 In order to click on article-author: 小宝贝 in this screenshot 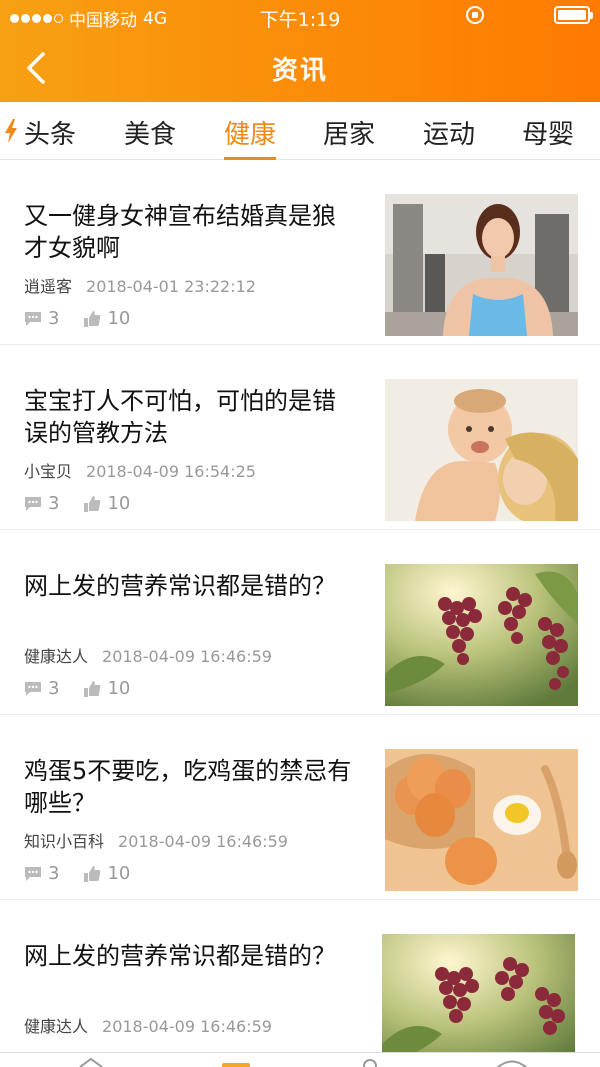, I will do `click(48, 471)`.